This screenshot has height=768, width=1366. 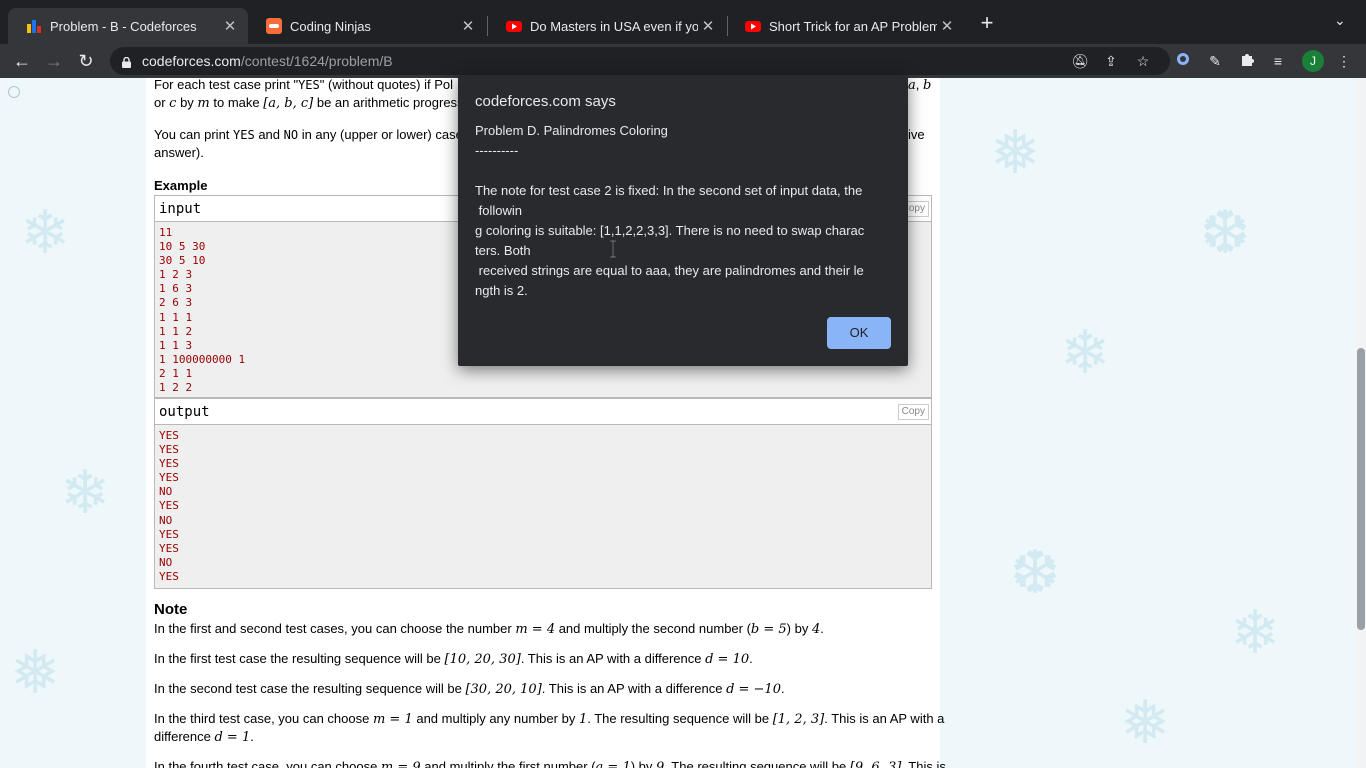 What do you see at coordinates (171, 609) in the screenshot?
I see `note-heading: Note` at bounding box center [171, 609].